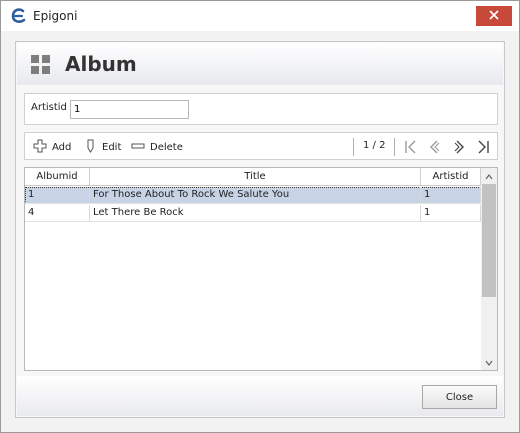 The height and width of the screenshot is (433, 520). Describe the element at coordinates (62, 147) in the screenshot. I see `add-label: Add` at that location.